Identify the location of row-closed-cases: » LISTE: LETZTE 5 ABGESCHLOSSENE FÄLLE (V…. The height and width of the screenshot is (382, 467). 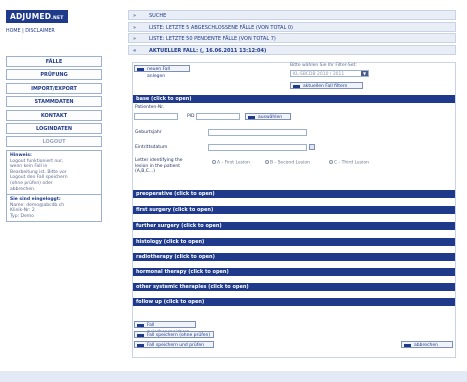
(292, 26).